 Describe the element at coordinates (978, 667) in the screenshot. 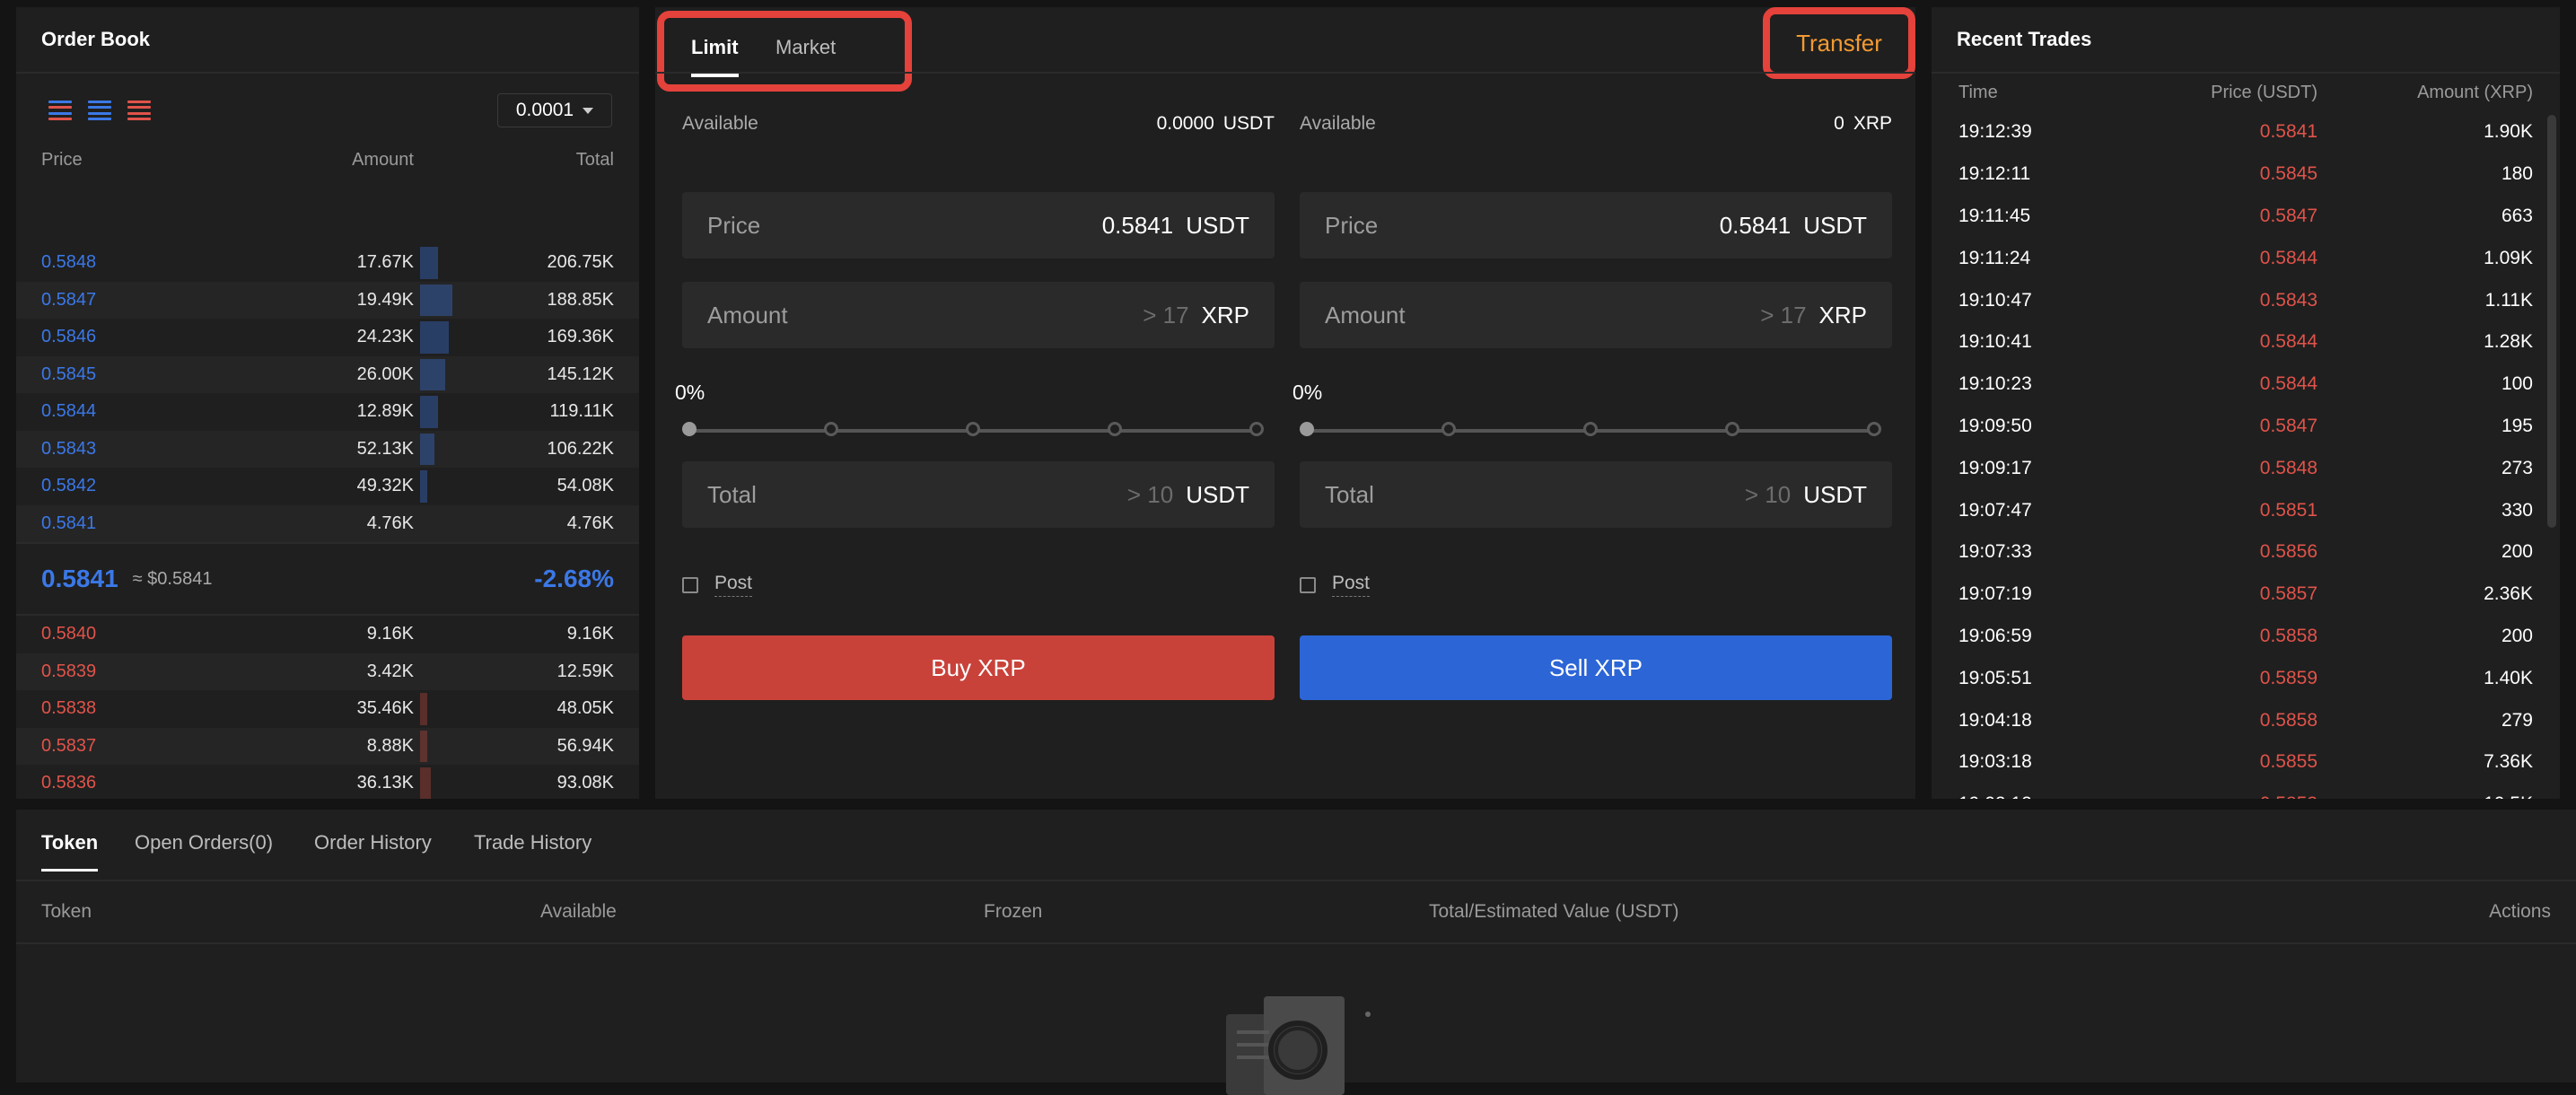

I see `buy-button: Buy XRP` at that location.